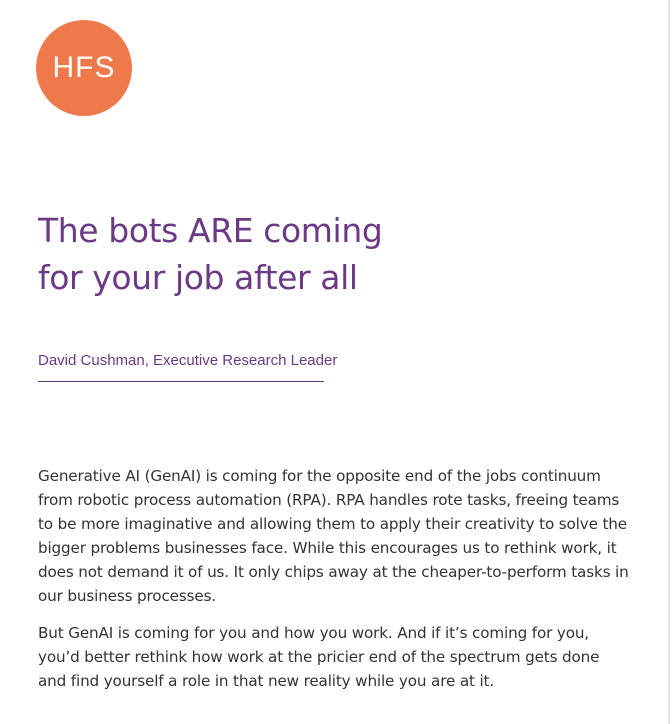  Describe the element at coordinates (198, 277) in the screenshot. I see `title-line-2: for your job after all` at that location.